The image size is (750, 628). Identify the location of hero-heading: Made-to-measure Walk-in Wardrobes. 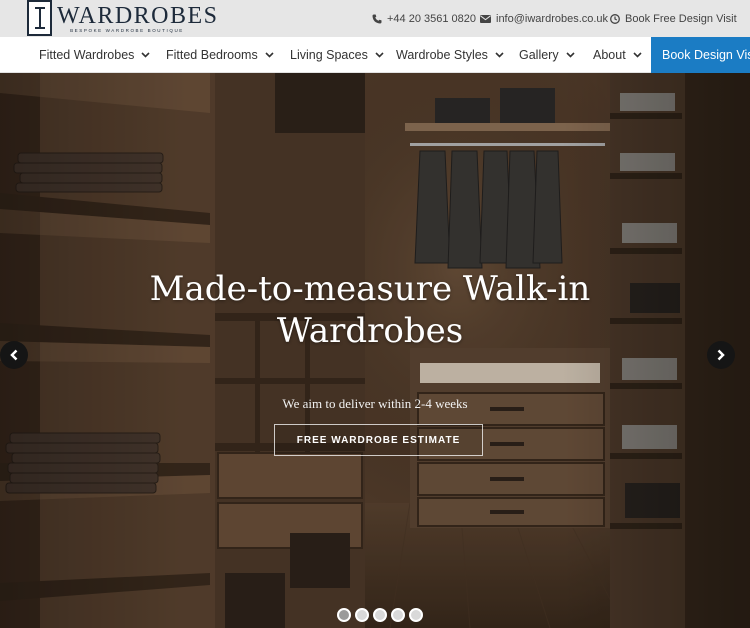
(370, 310).